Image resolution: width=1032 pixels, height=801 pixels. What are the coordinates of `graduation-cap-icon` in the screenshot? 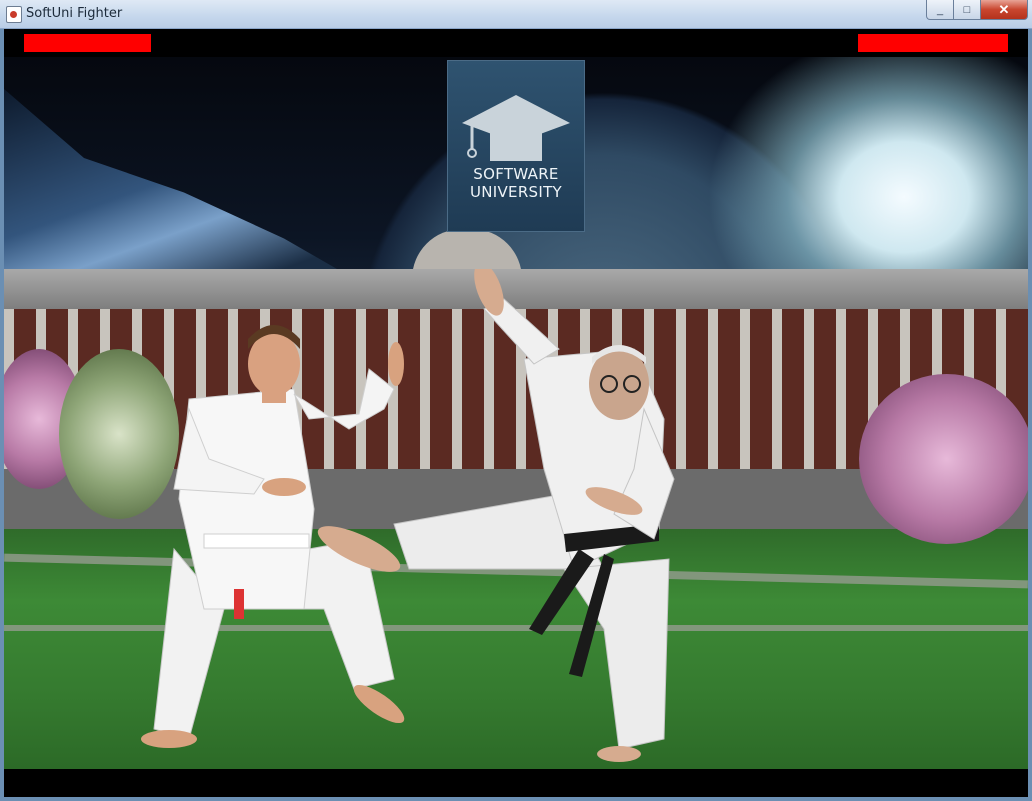 It's located at (516, 128).